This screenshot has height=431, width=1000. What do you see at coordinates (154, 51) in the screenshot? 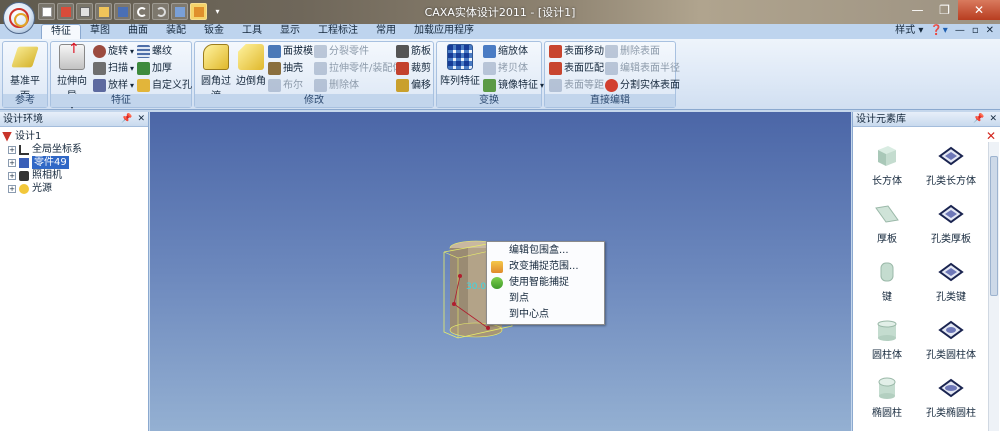
I see `thread-button: 螺纹` at bounding box center [154, 51].